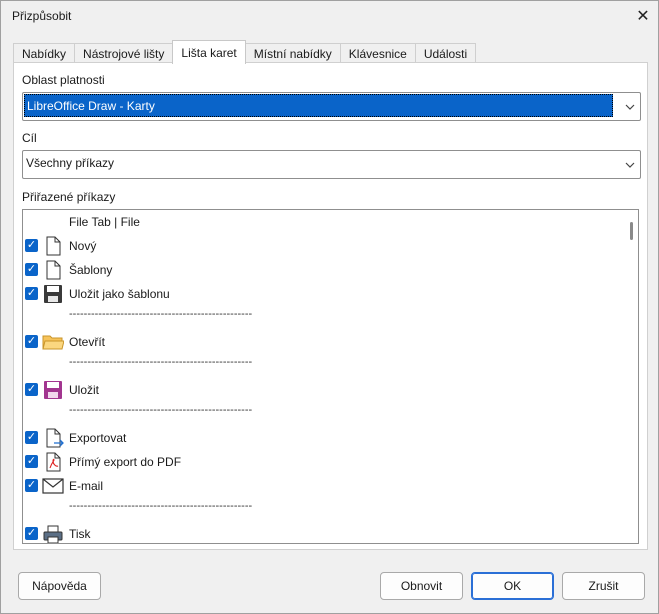  Describe the element at coordinates (320, 486) in the screenshot. I see `list-item: ✓ E-mail` at that location.